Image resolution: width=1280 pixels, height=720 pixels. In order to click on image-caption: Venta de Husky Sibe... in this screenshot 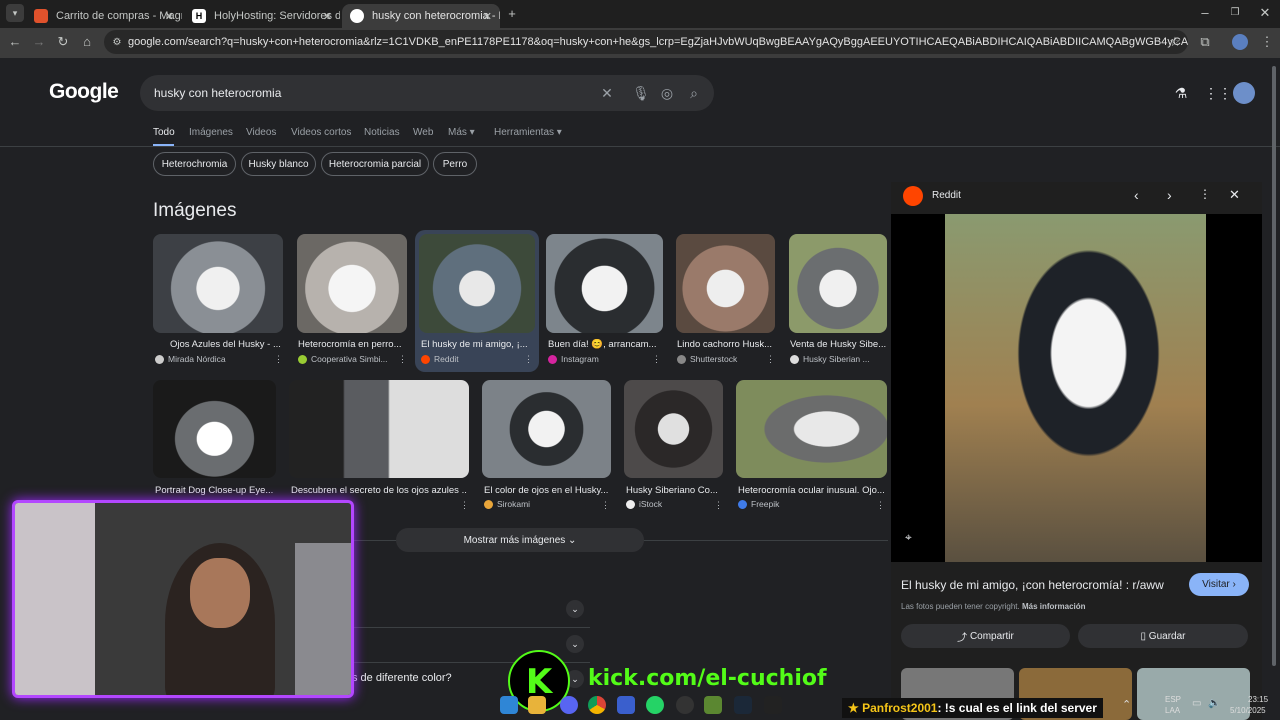, I will do `click(838, 344)`.